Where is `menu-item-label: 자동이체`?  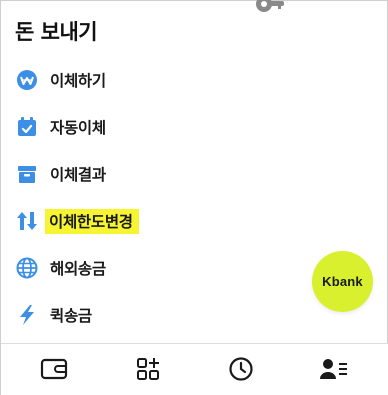 menu-item-label: 자동이체 is located at coordinates (78, 128).